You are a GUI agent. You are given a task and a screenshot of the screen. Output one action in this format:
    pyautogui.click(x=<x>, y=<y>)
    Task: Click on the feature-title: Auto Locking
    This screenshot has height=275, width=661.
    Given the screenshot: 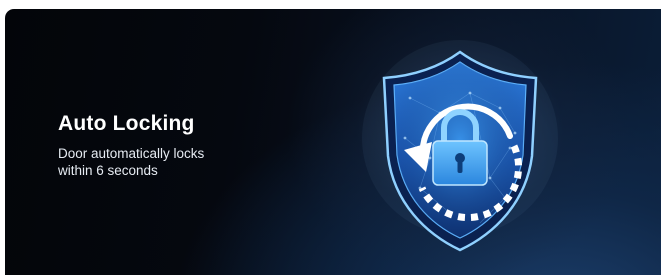 What is the action you would take?
    pyautogui.click(x=126, y=123)
    